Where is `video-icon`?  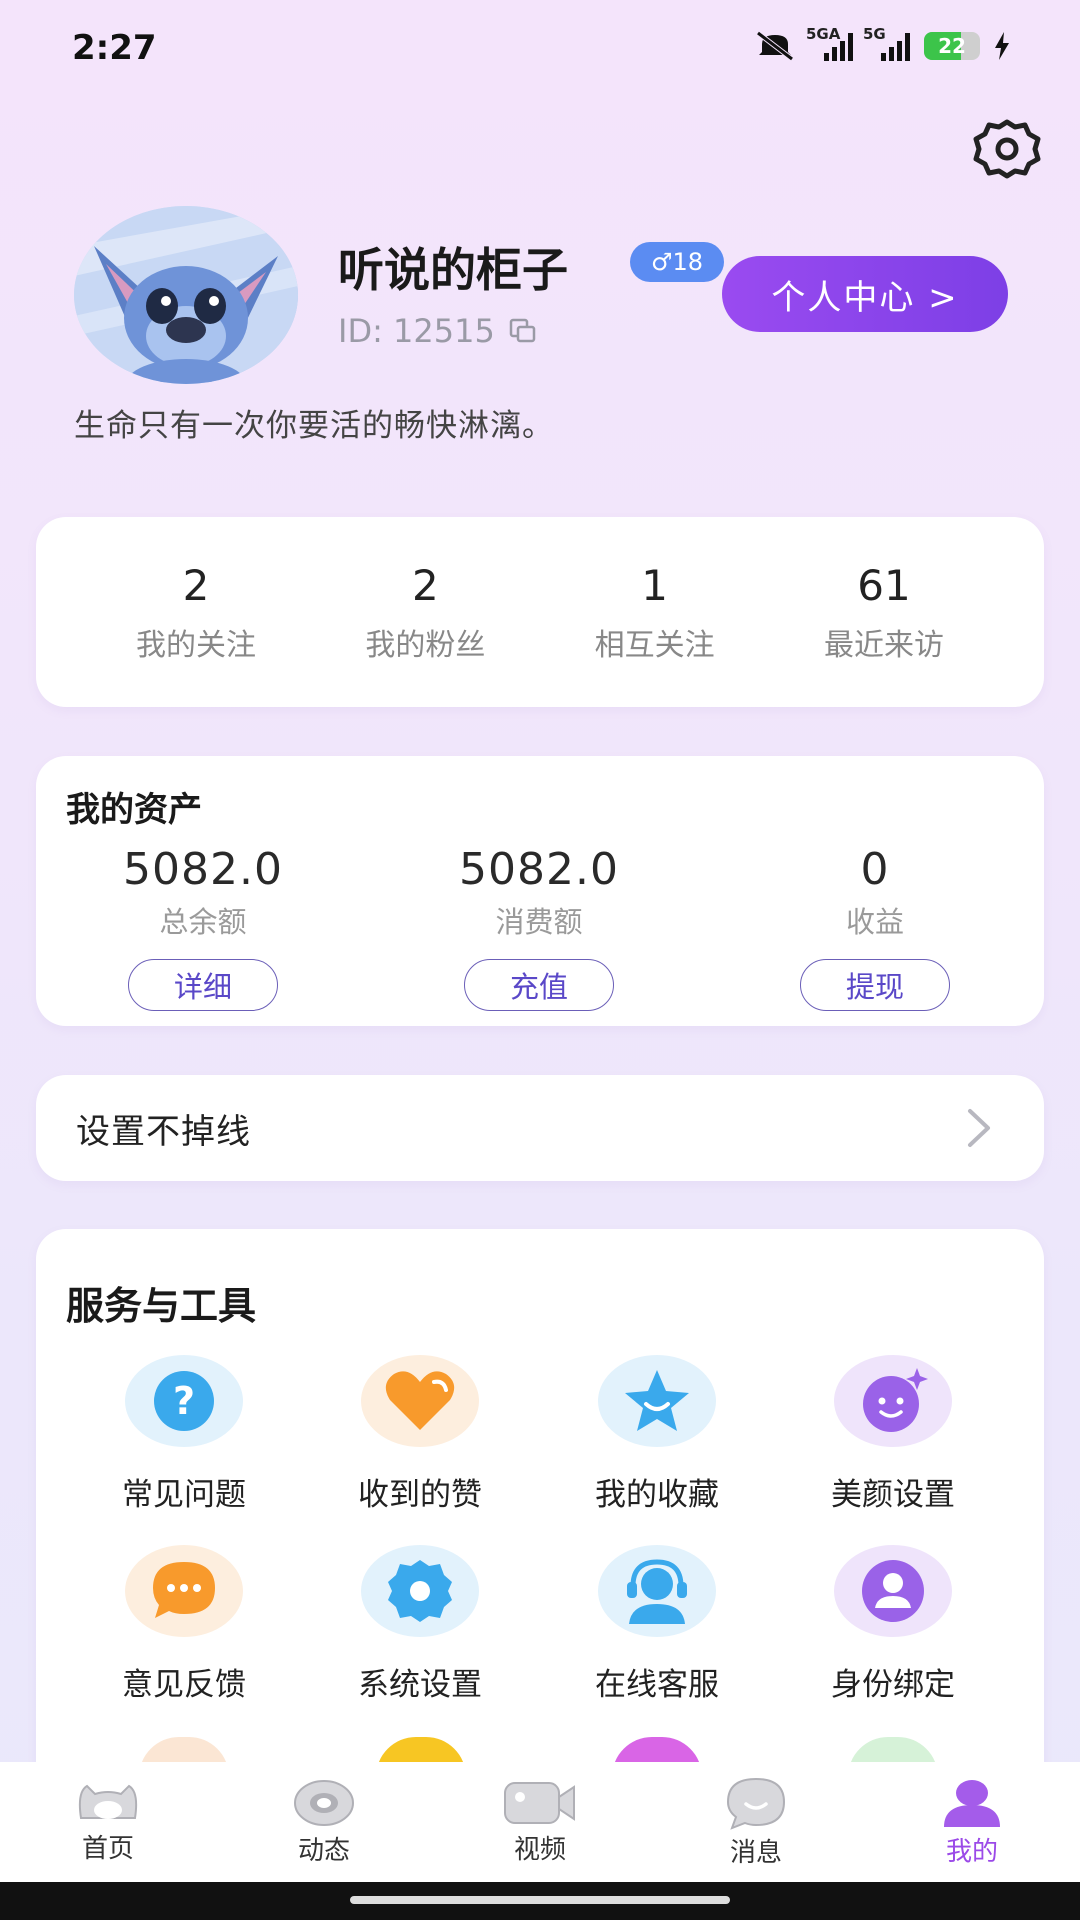 video-icon is located at coordinates (539, 1802).